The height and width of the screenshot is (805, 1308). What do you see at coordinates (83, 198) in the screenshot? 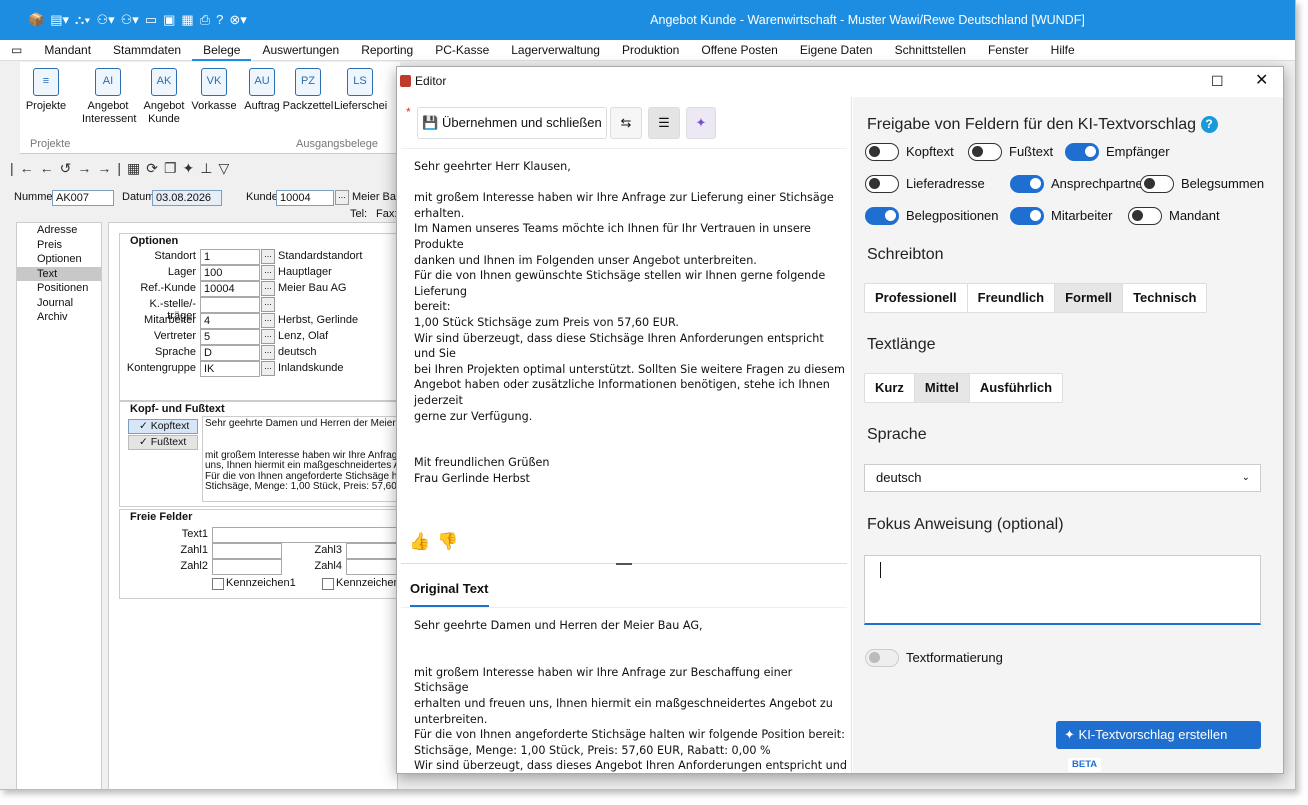
I see `nummer-input: AK007` at bounding box center [83, 198].